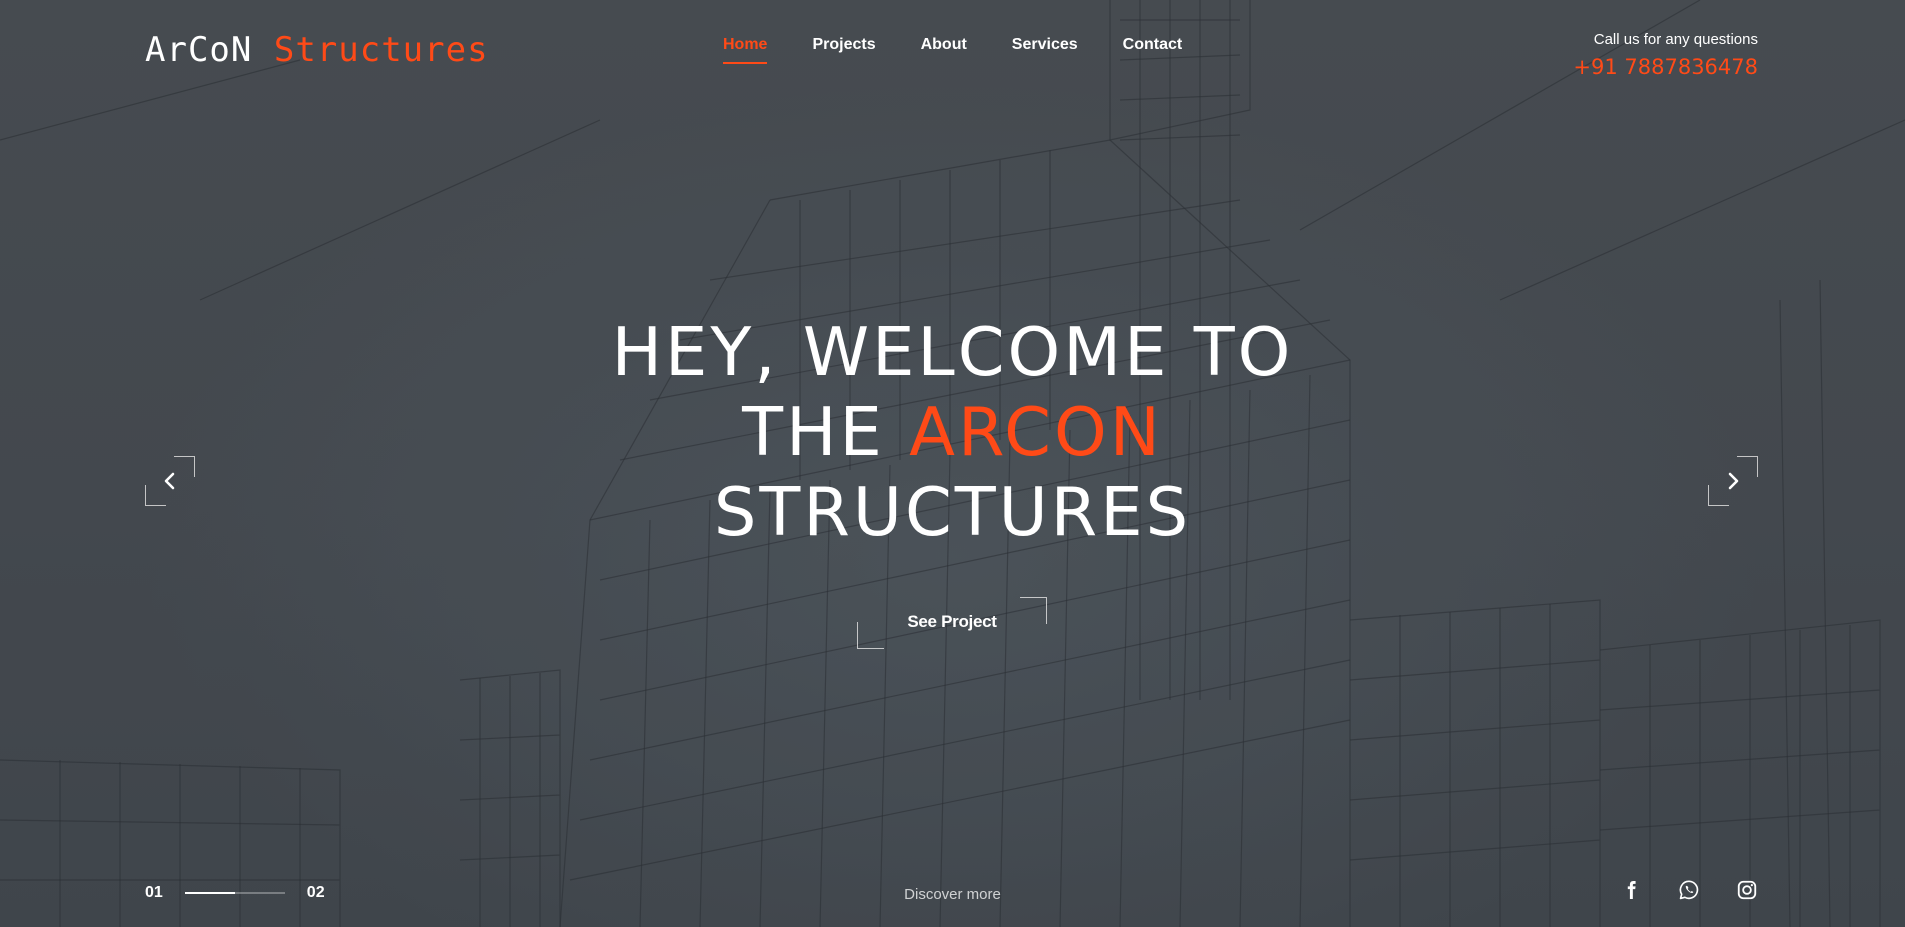 The image size is (1905, 927). I want to click on chevron-left-icon, so click(169, 481).